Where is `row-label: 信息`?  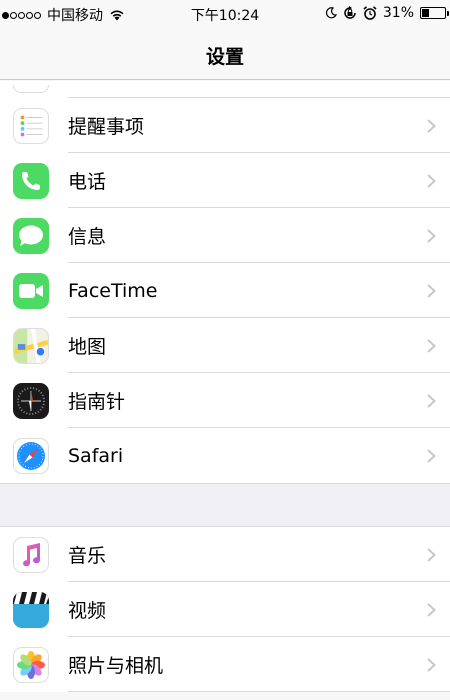
row-label: 信息 is located at coordinates (87, 237).